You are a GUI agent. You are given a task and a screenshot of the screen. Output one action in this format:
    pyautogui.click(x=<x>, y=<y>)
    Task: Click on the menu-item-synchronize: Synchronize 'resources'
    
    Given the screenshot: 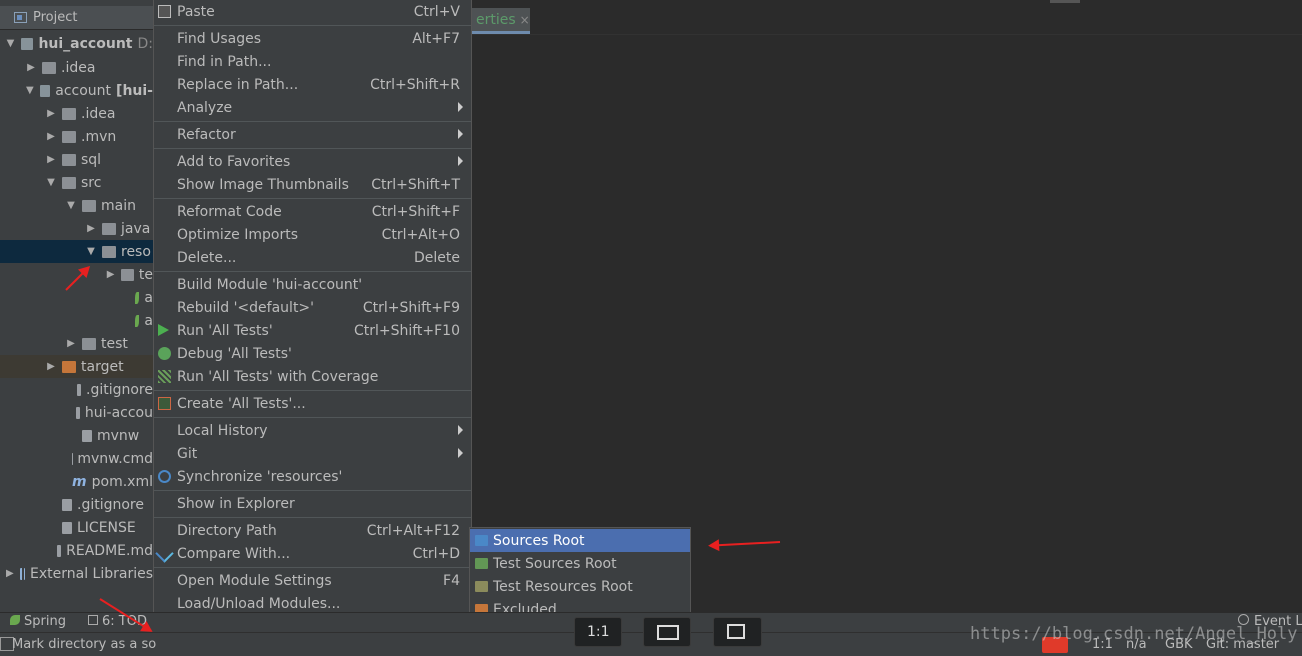 What is the action you would take?
    pyautogui.click(x=312, y=476)
    